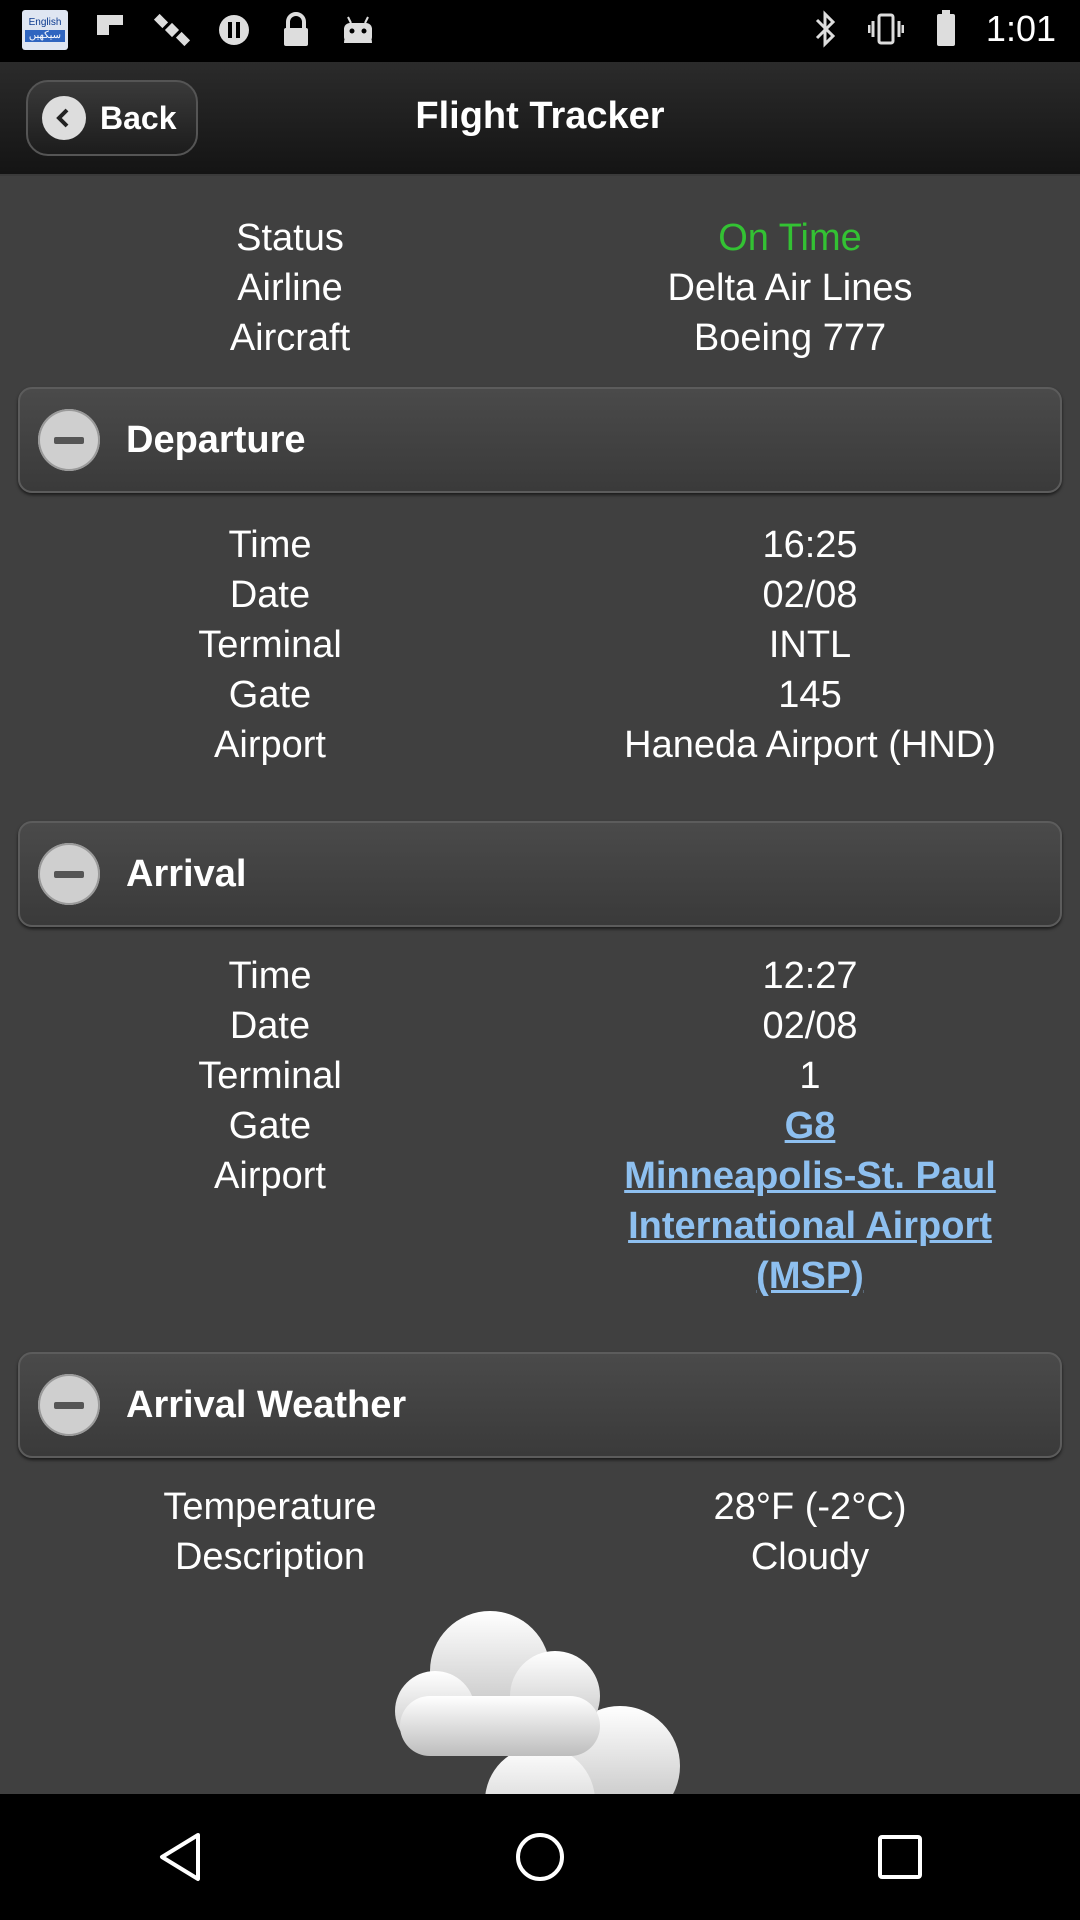 The image size is (1080, 1920). I want to click on lang-badge-bottom: سیکھیں, so click(45, 36).